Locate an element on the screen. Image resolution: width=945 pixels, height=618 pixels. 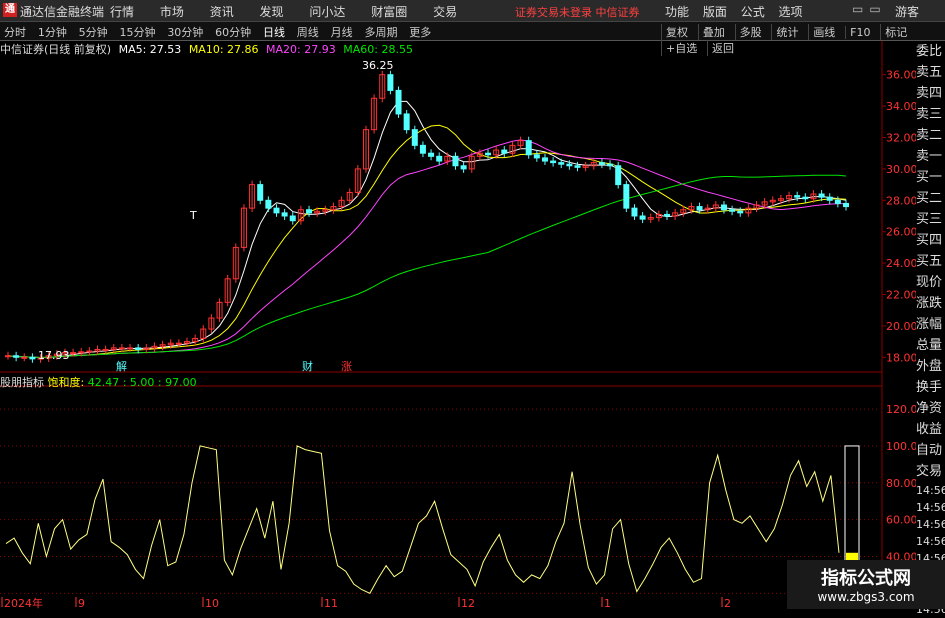
indicator-name: 股朋指标 is located at coordinates (22, 382).